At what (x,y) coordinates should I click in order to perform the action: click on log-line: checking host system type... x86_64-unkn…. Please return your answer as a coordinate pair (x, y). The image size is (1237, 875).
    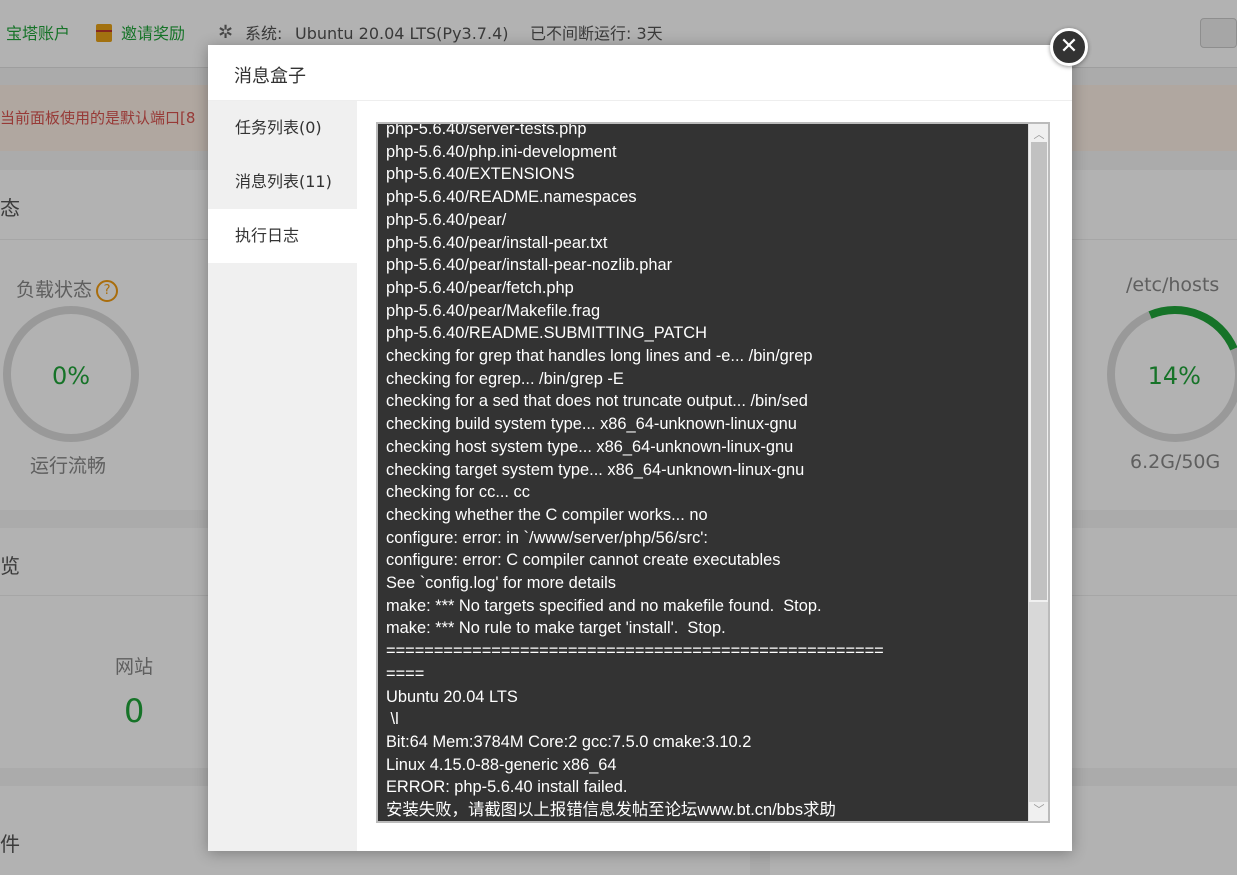
    Looking at the image, I should click on (590, 446).